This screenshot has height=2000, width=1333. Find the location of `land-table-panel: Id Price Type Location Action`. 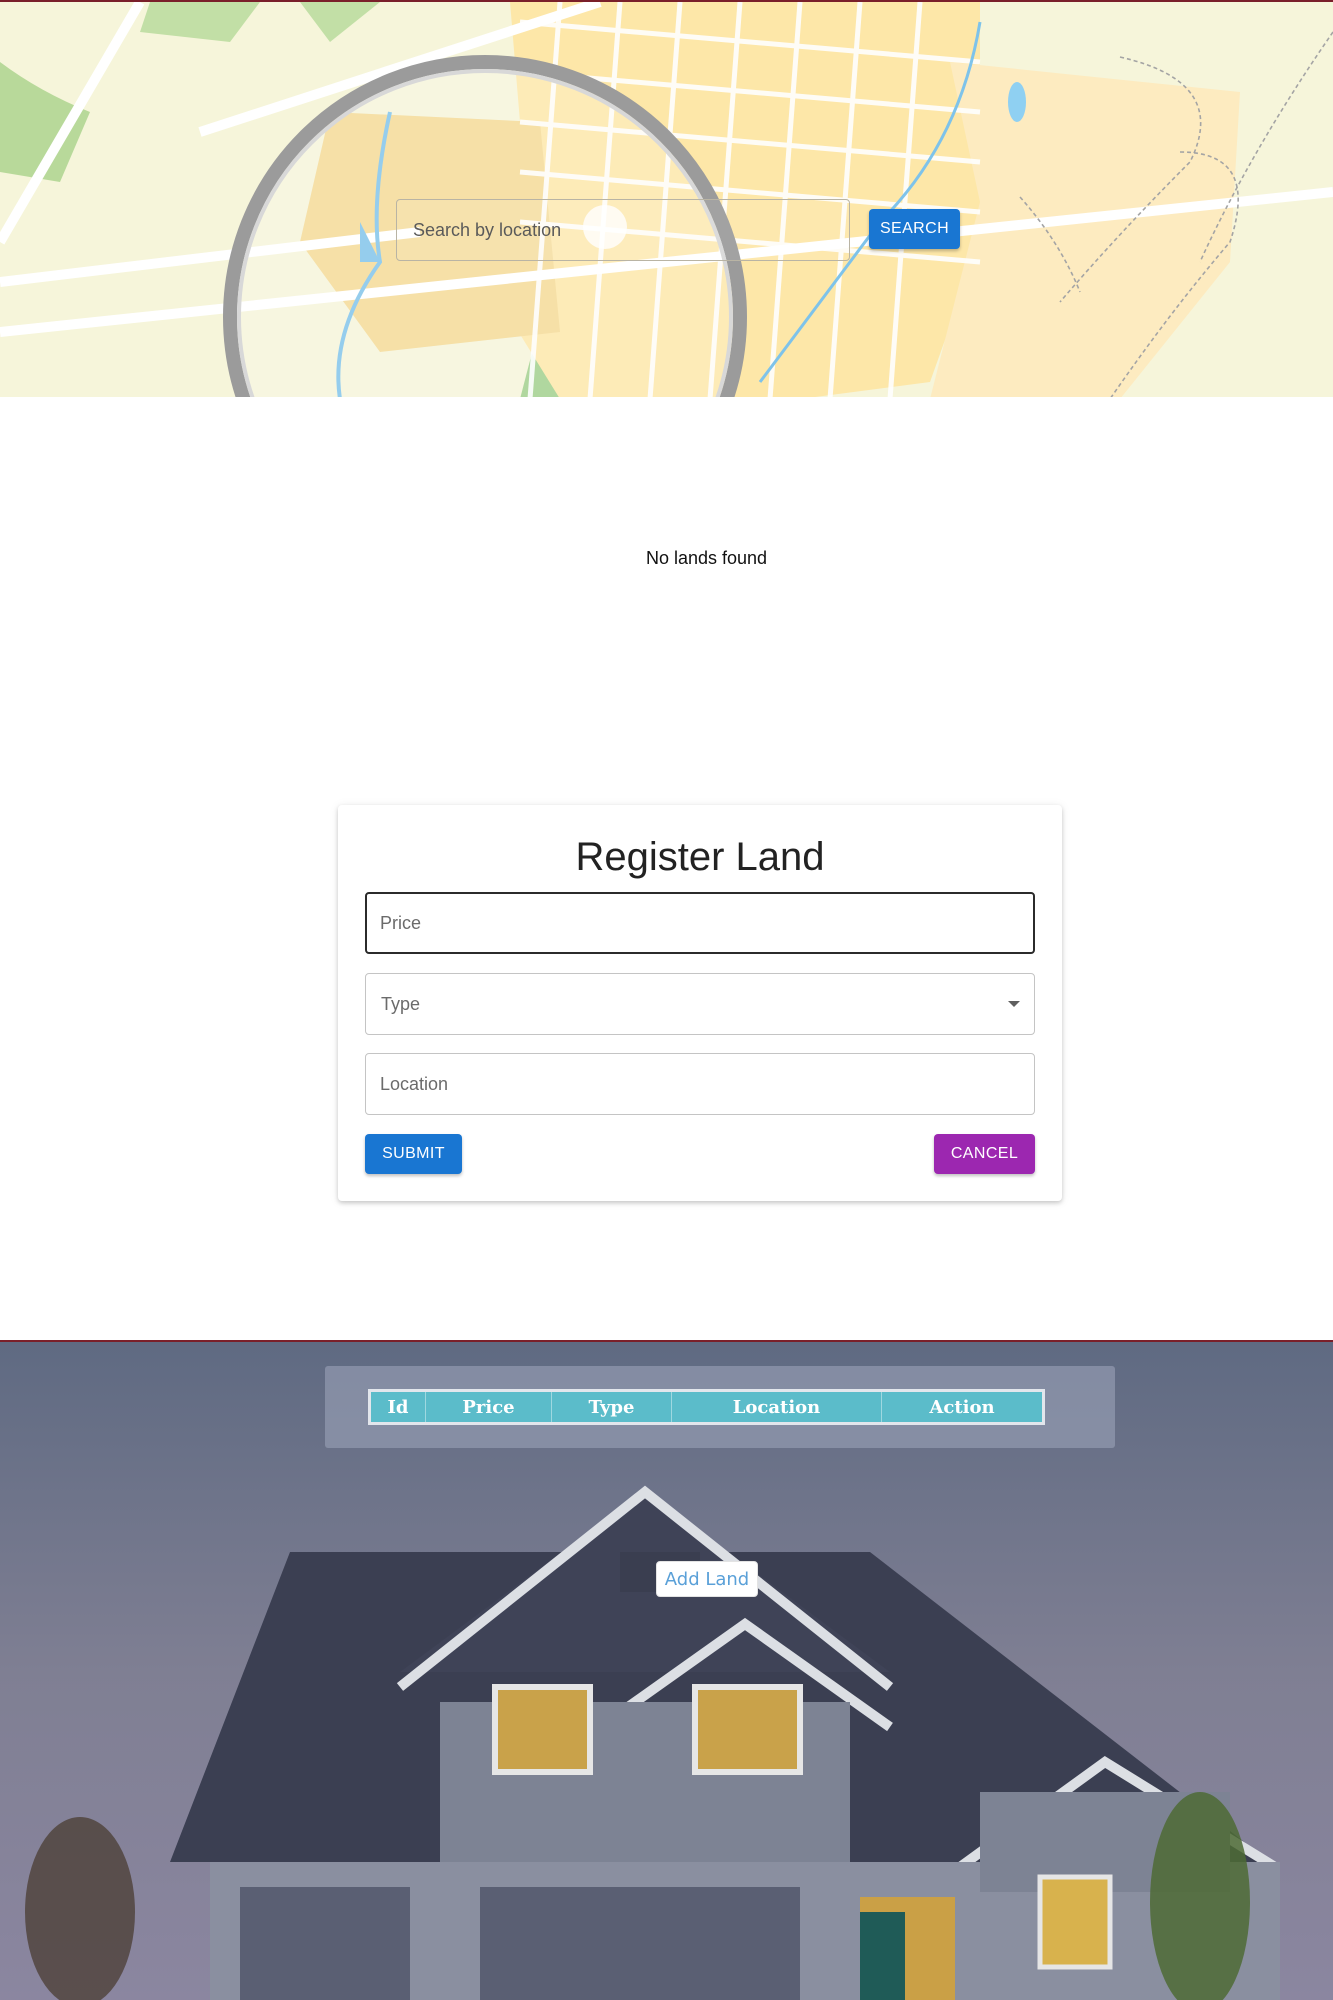

land-table-panel: Id Price Type Location Action is located at coordinates (720, 1407).